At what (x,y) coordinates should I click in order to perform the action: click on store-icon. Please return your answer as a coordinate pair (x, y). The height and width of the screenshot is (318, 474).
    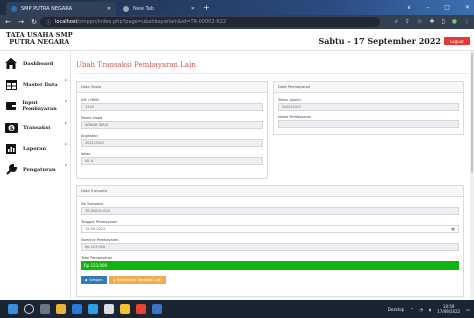
    Looking at the image, I should click on (93, 309).